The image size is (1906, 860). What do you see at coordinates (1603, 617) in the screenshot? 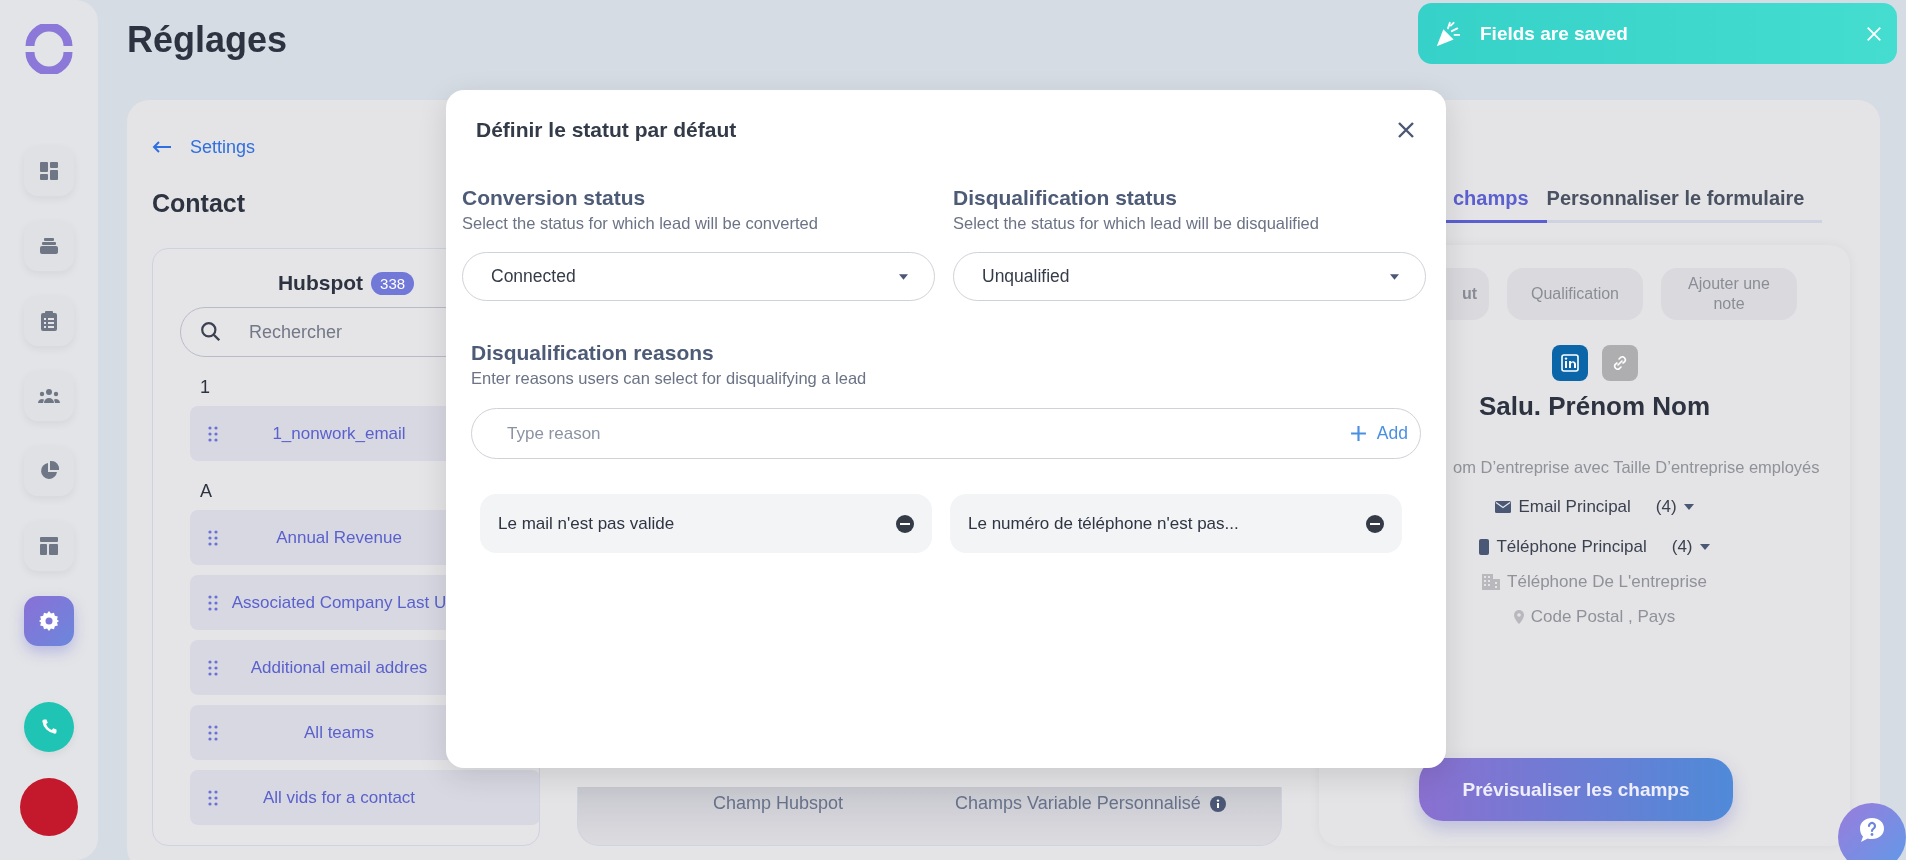
I see `contact-field: Code Postal , Pays` at bounding box center [1603, 617].